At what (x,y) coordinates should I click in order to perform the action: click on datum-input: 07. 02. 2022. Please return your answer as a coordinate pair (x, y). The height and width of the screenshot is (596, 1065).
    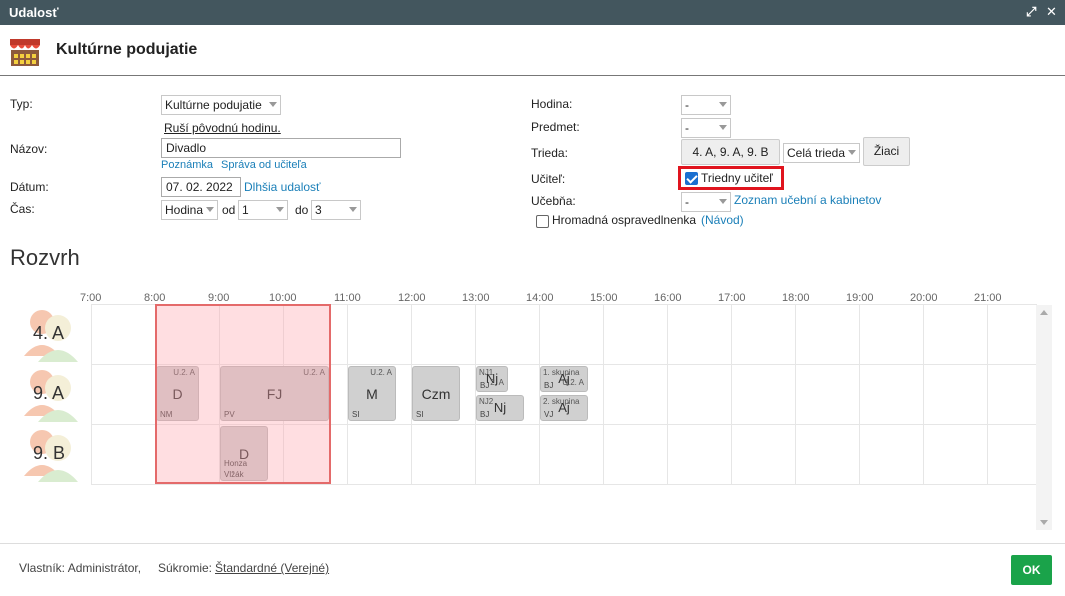
    Looking at the image, I should click on (201, 187).